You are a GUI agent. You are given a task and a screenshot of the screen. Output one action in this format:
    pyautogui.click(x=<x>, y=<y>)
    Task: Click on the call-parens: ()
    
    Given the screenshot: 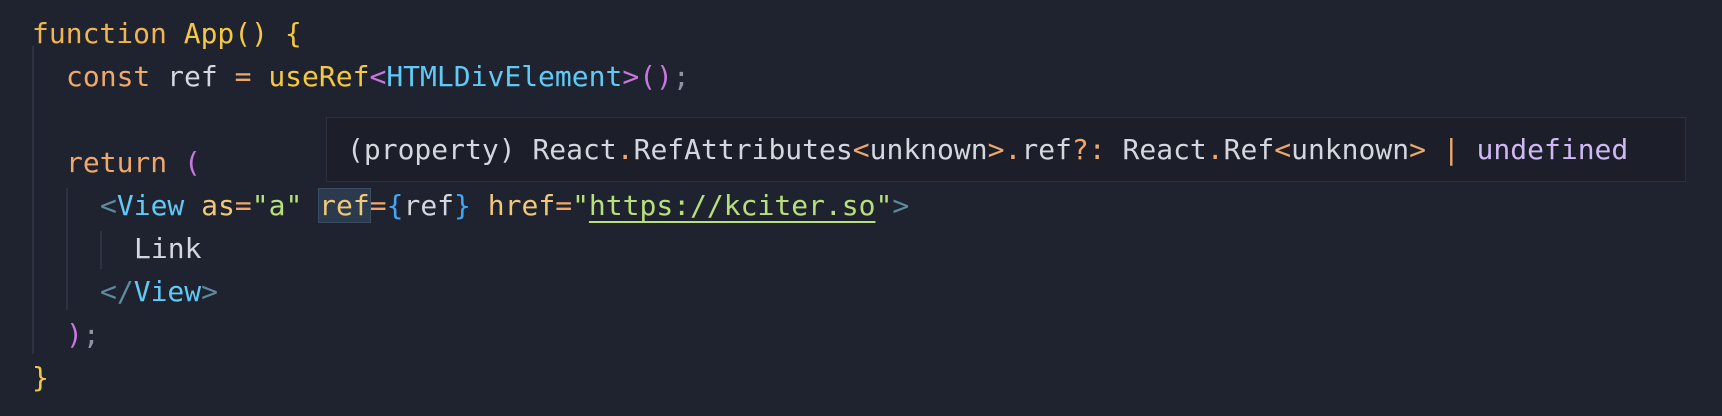 What is the action you would take?
    pyautogui.click(x=656, y=76)
    